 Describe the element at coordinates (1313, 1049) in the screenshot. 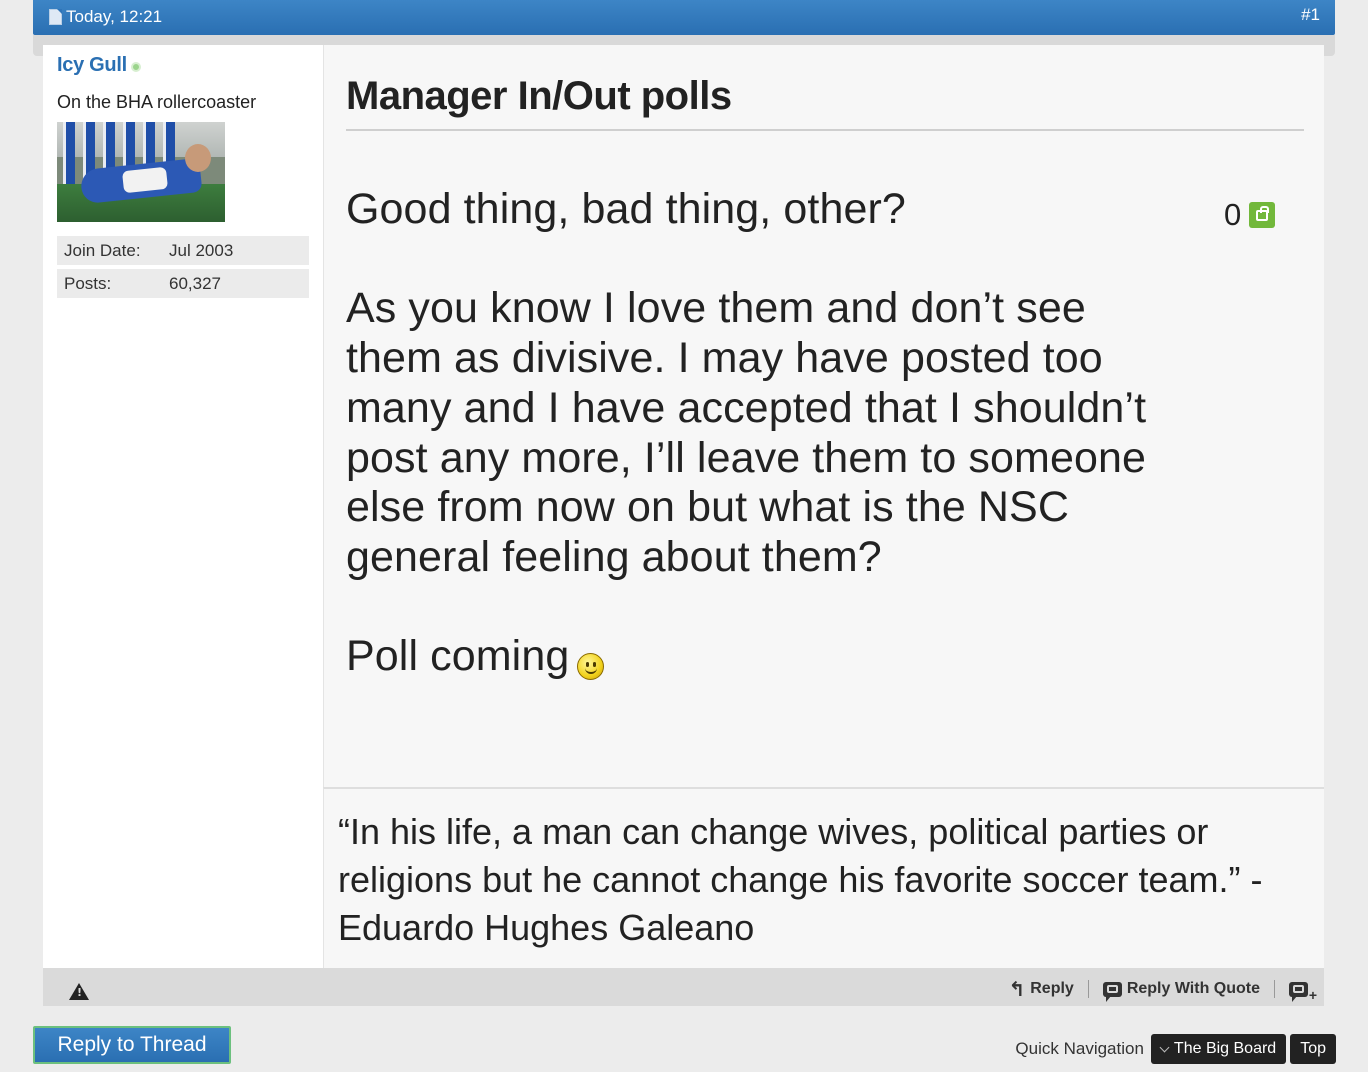

I see `top-button: Top` at that location.